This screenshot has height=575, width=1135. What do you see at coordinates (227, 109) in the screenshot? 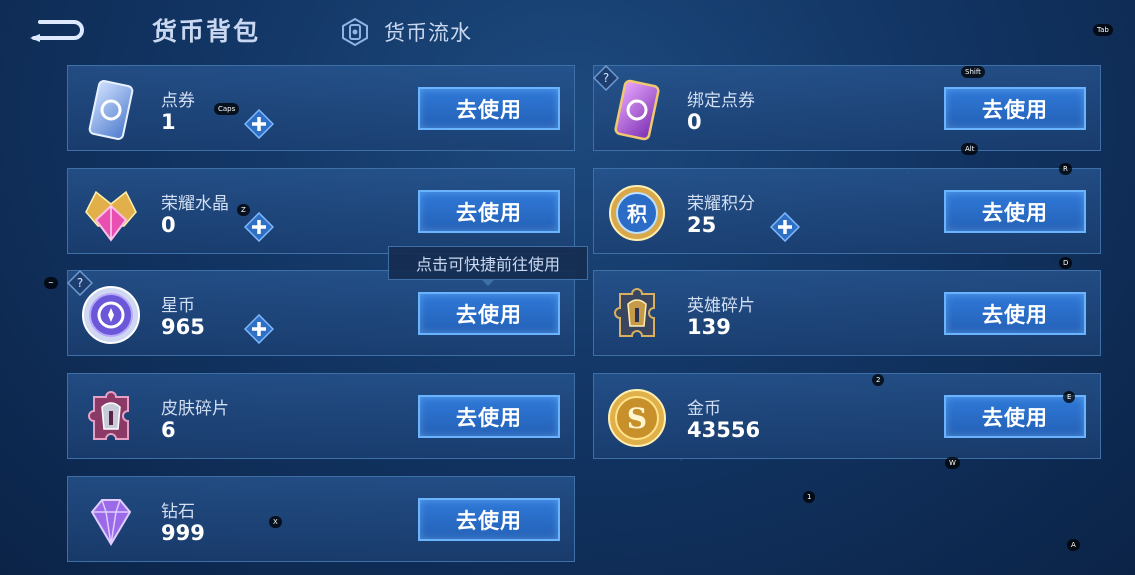
I see `key-hint: Caps` at bounding box center [227, 109].